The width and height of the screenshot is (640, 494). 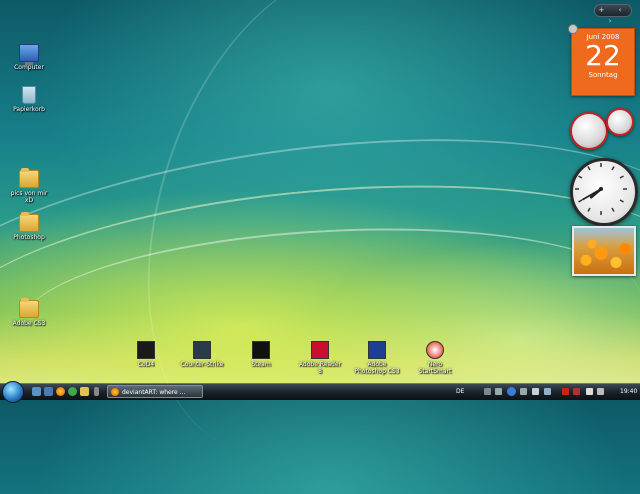 I want to click on recycle-bin-icon, so click(x=29, y=95).